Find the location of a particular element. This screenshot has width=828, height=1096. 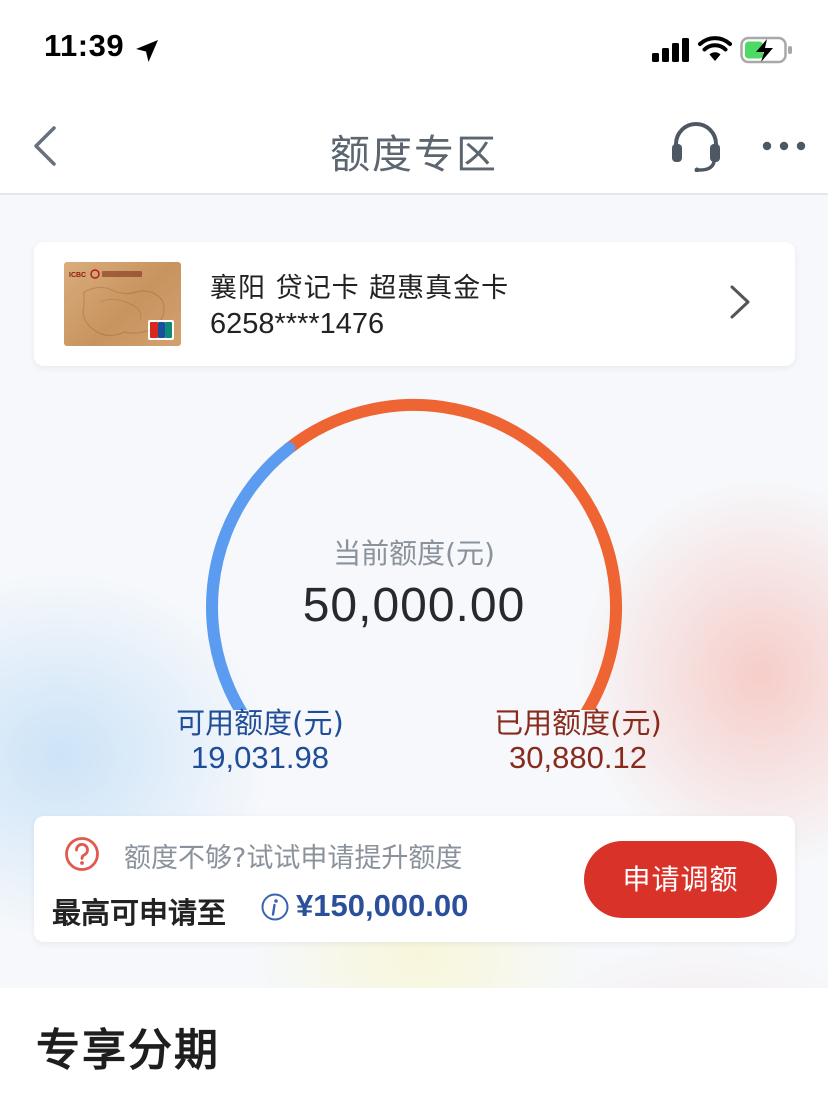

available-limit-label: 可用额度(元) is located at coordinates (260, 723).